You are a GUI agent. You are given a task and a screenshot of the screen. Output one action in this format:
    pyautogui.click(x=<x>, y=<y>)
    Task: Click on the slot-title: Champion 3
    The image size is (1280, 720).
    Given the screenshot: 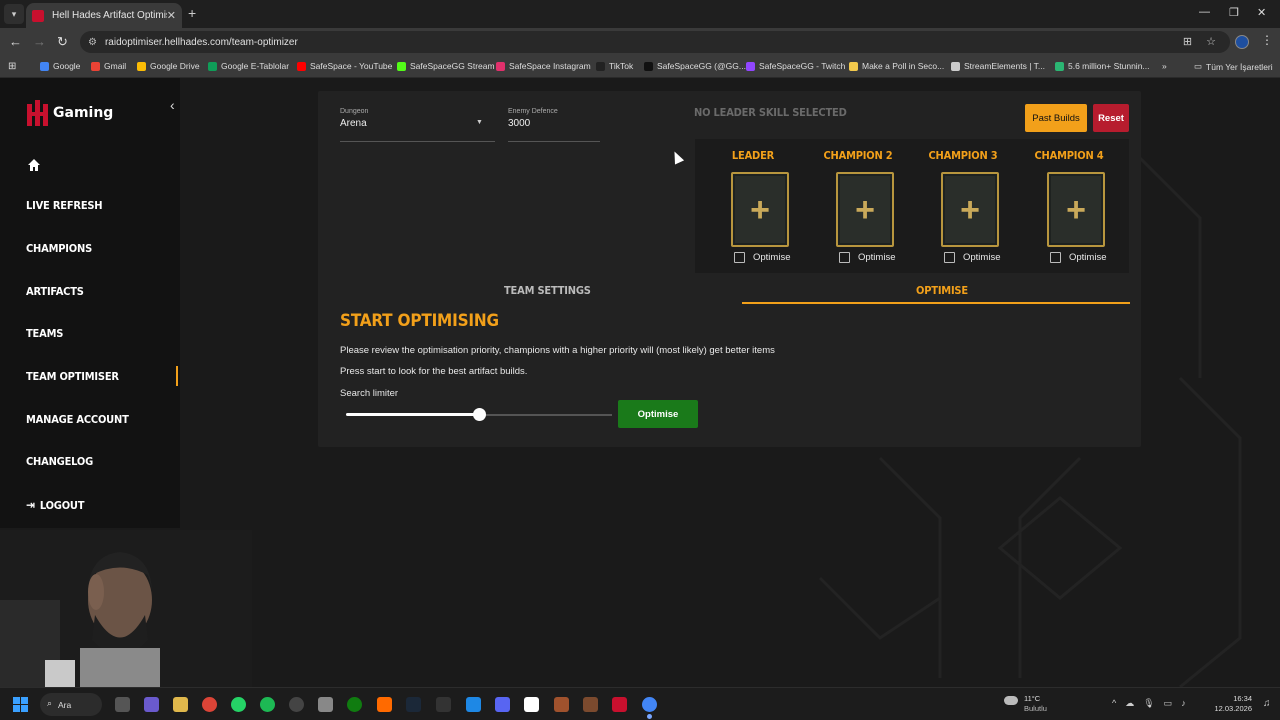 What is the action you would take?
    pyautogui.click(x=963, y=155)
    